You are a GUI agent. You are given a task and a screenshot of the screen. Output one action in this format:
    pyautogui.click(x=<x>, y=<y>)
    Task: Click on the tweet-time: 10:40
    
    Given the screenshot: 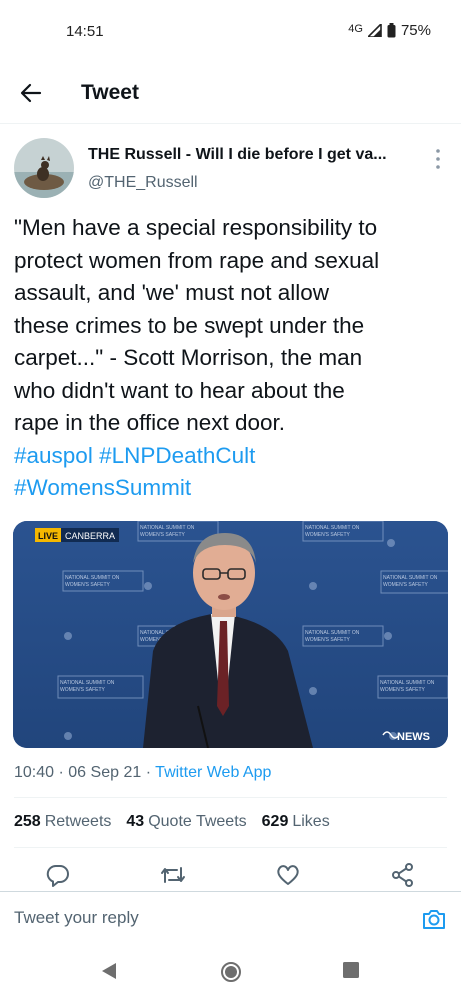 What is the action you would take?
    pyautogui.click(x=34, y=772)
    